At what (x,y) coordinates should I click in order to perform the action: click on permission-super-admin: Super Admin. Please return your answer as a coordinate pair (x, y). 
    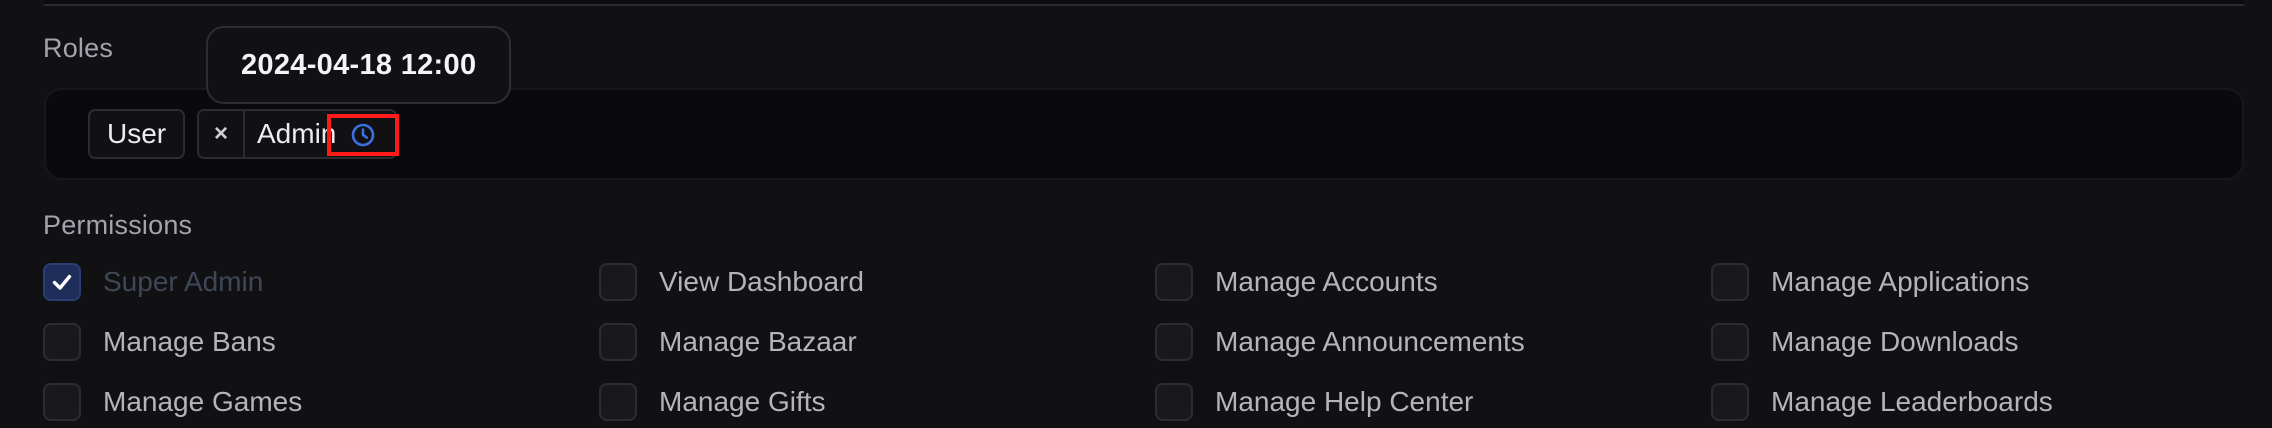
    Looking at the image, I should click on (153, 282).